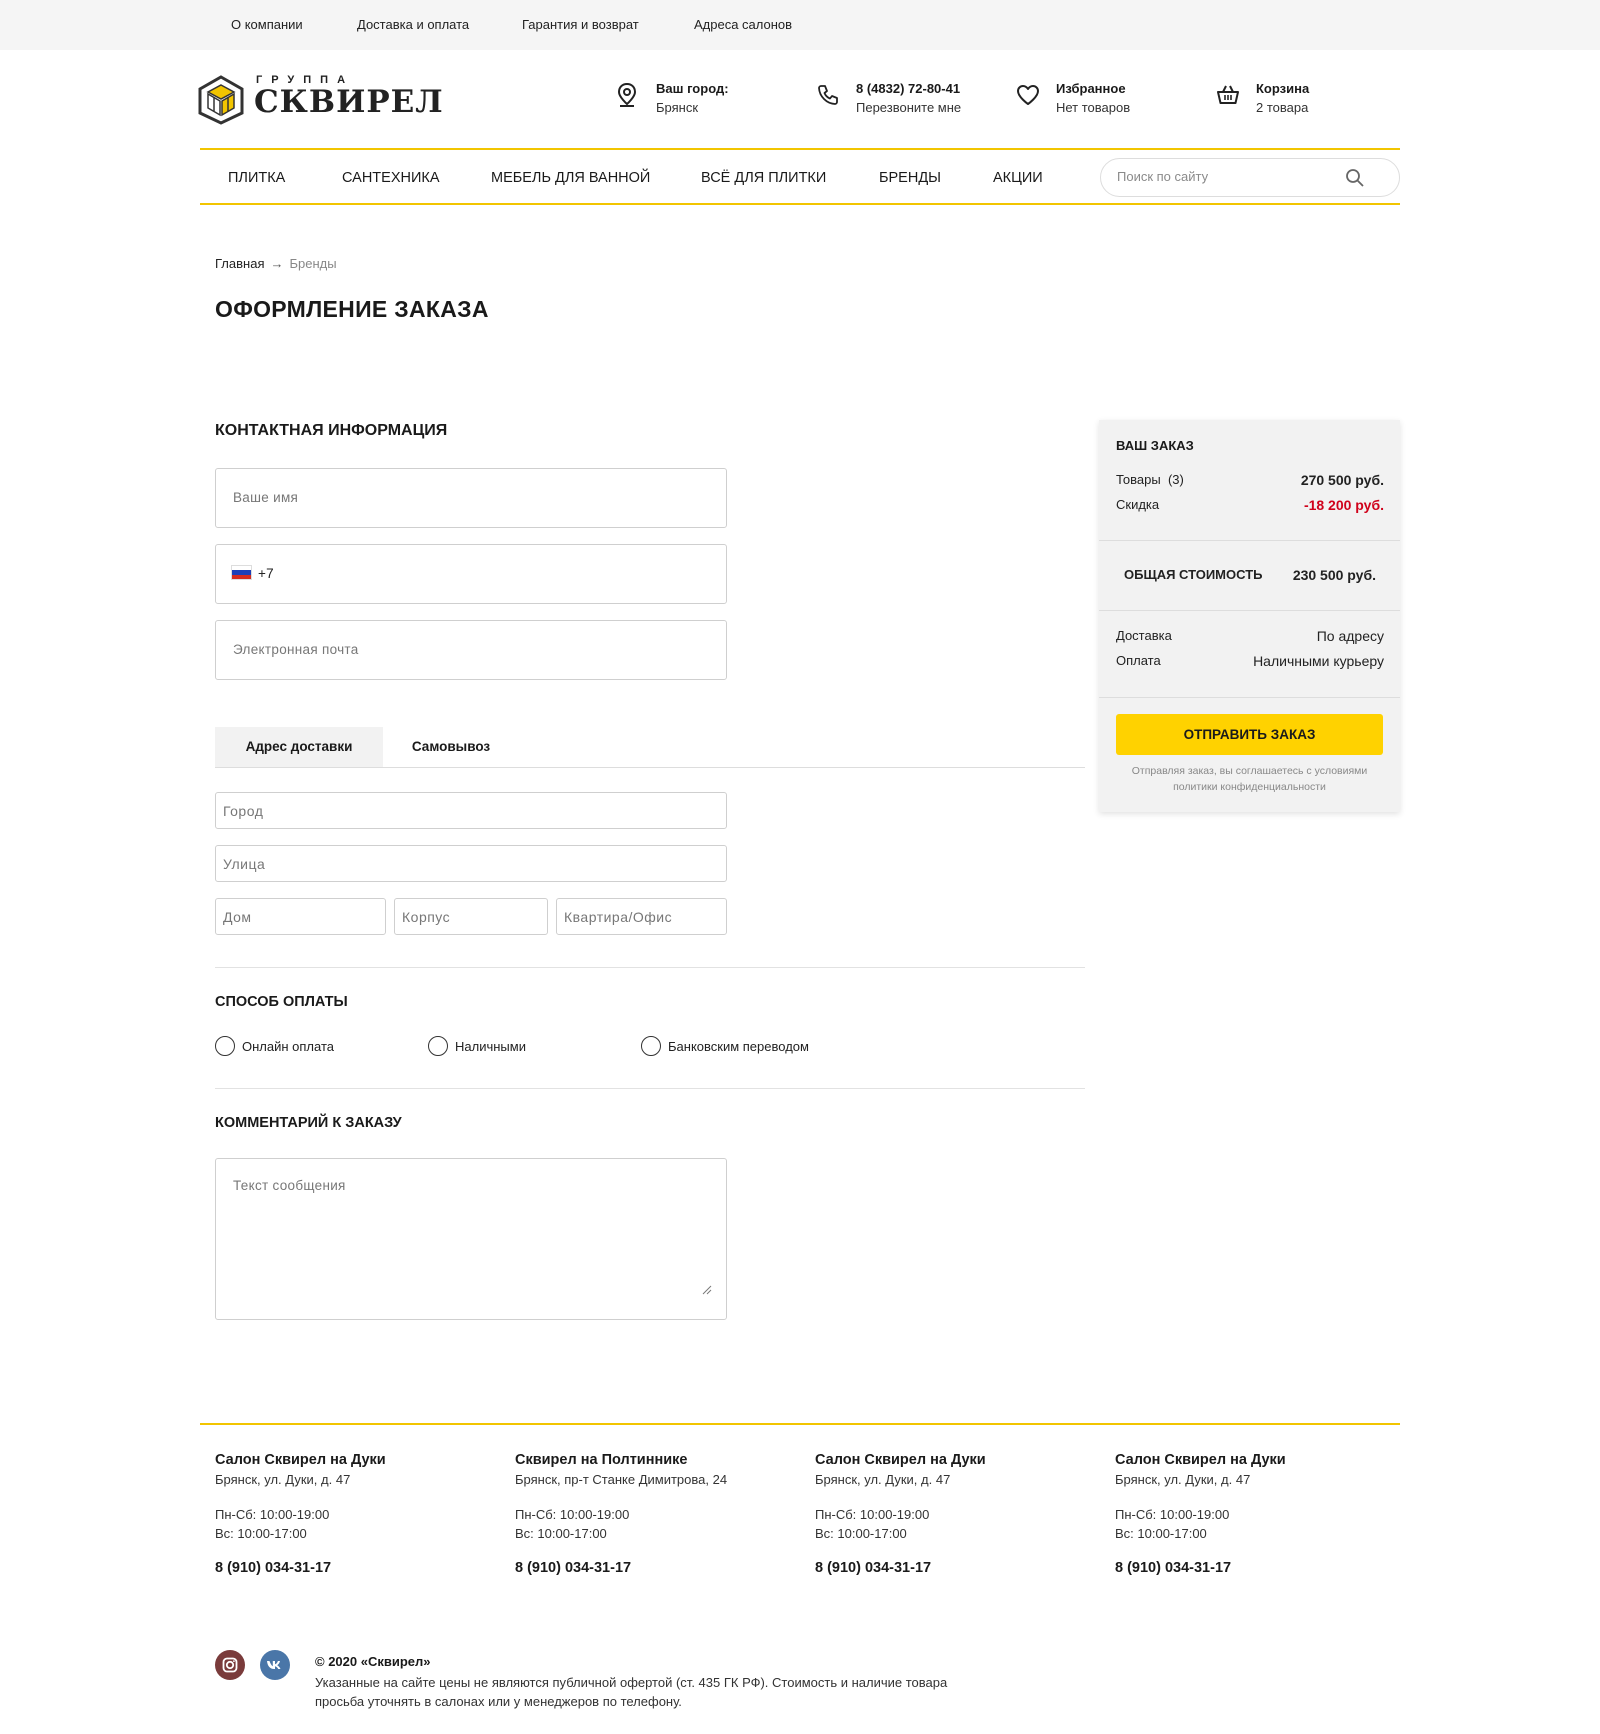 The width and height of the screenshot is (1600, 1734). What do you see at coordinates (763, 178) in the screenshot?
I see `nav-item-tile-accessories: ВСЁ ДЛЯ ПЛИТКИ` at bounding box center [763, 178].